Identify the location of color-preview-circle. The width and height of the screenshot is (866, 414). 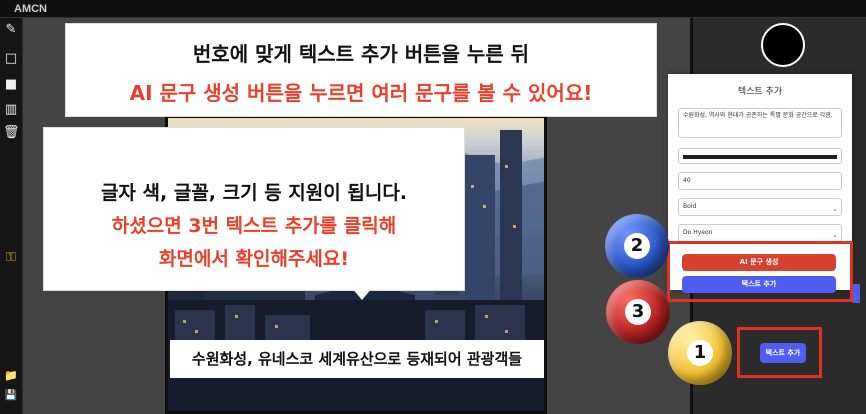
(783, 45).